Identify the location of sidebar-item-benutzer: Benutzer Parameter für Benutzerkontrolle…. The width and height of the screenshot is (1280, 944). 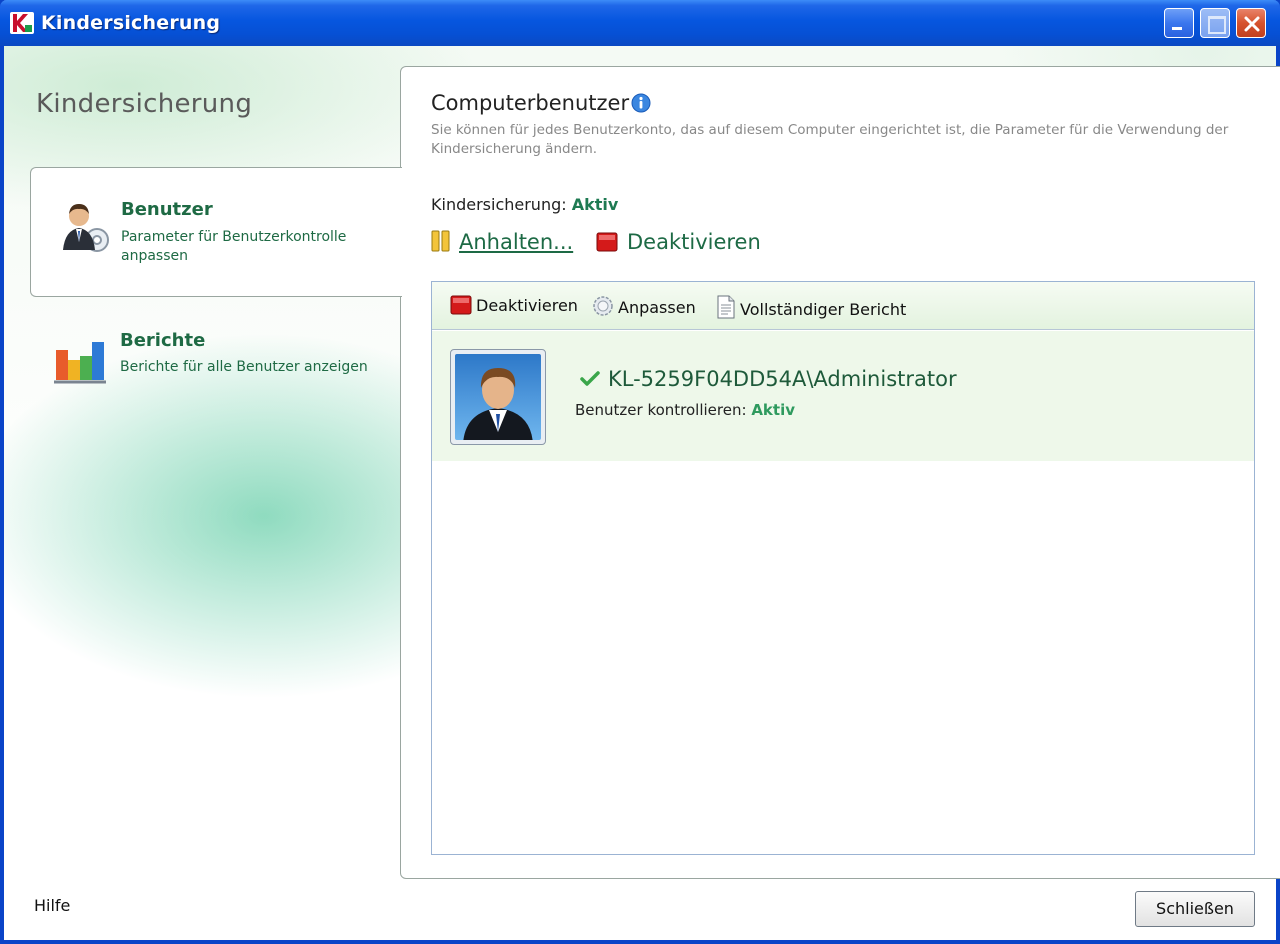
(216, 232).